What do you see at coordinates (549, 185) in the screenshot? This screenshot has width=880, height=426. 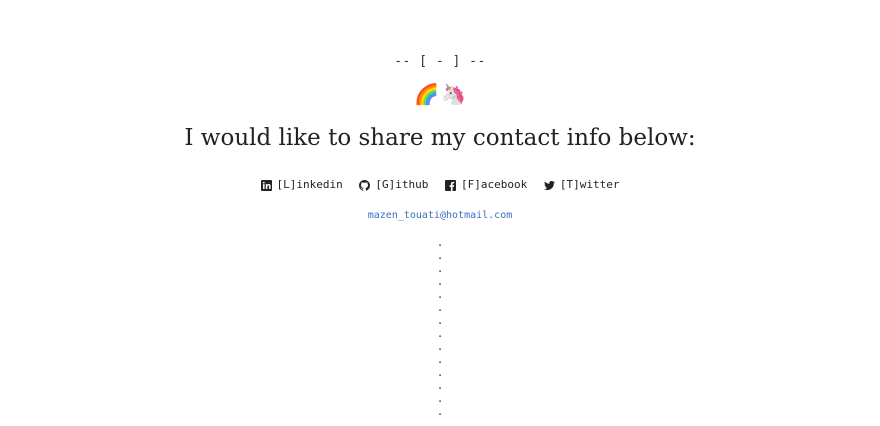 I see `twitter-icon` at bounding box center [549, 185].